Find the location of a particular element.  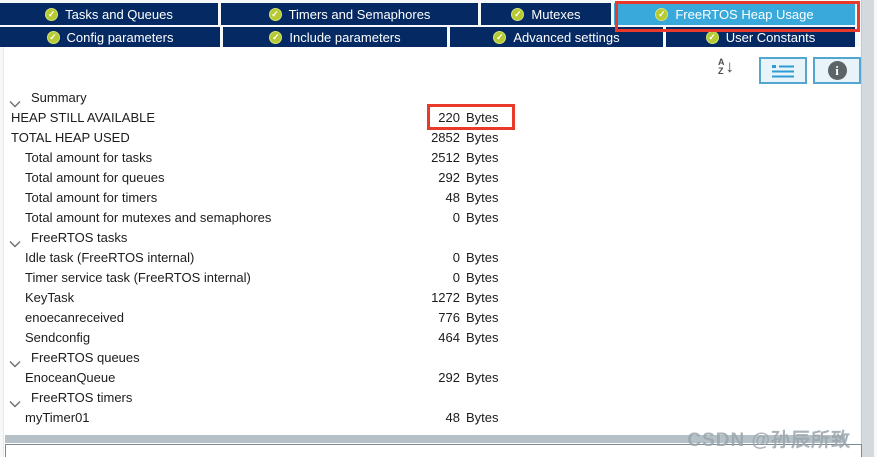

tab-freertos-heap-usage: ✓ FreeRTOS Heap Usage is located at coordinates (734, 14).